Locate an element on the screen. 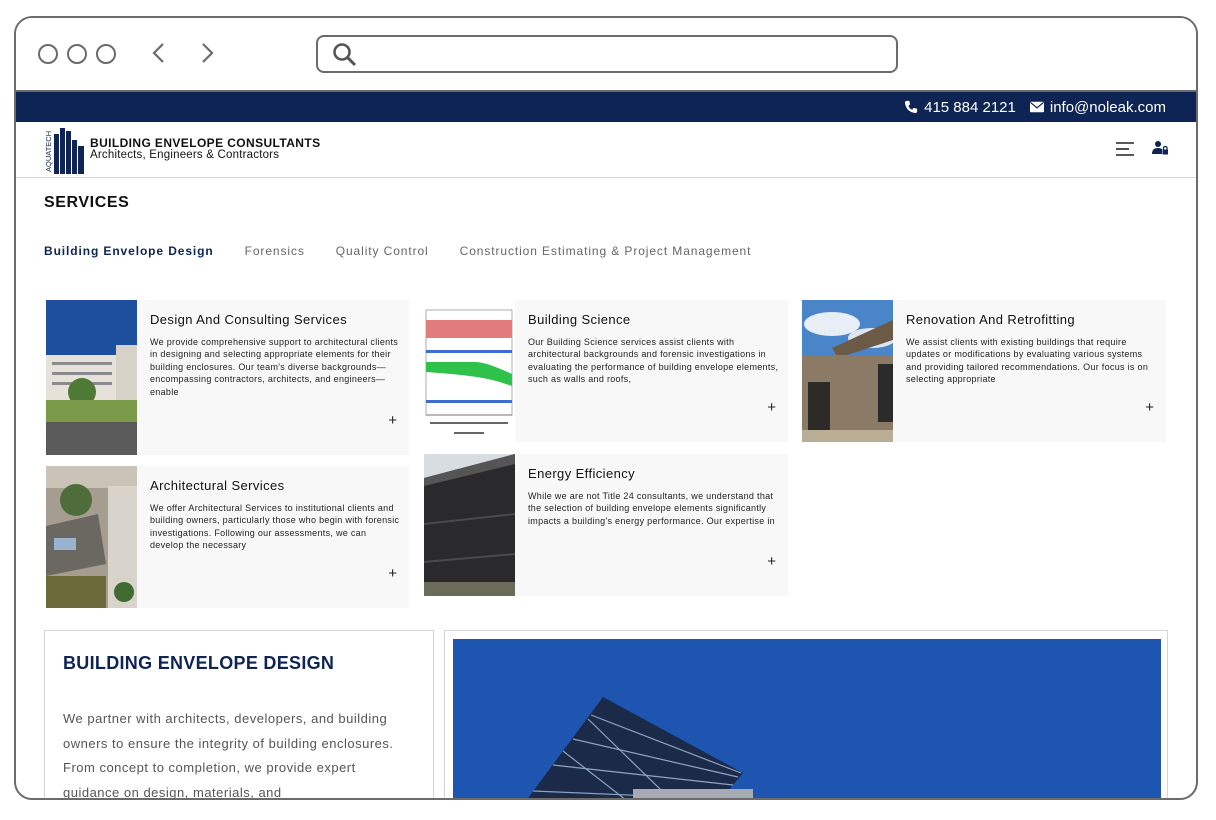  search-icon is located at coordinates (345, 55).